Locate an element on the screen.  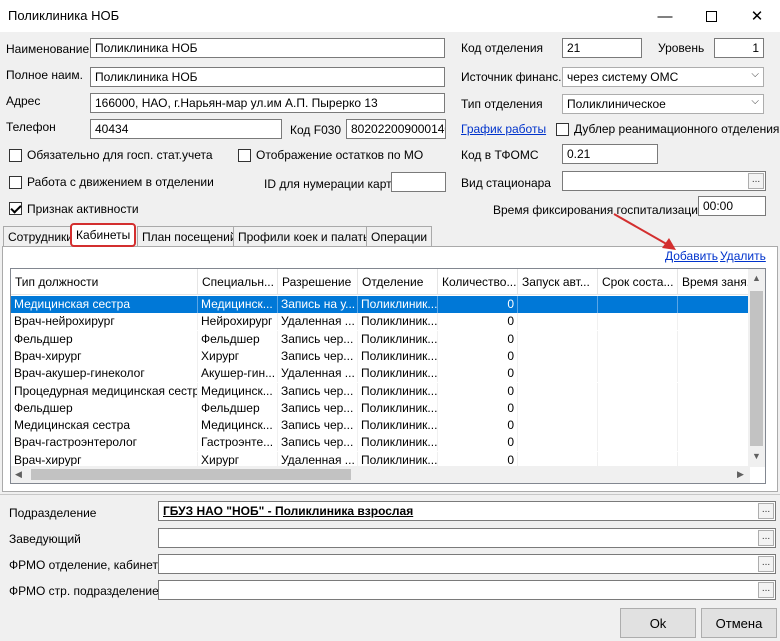
rean-checkbox is located at coordinates (562, 129).